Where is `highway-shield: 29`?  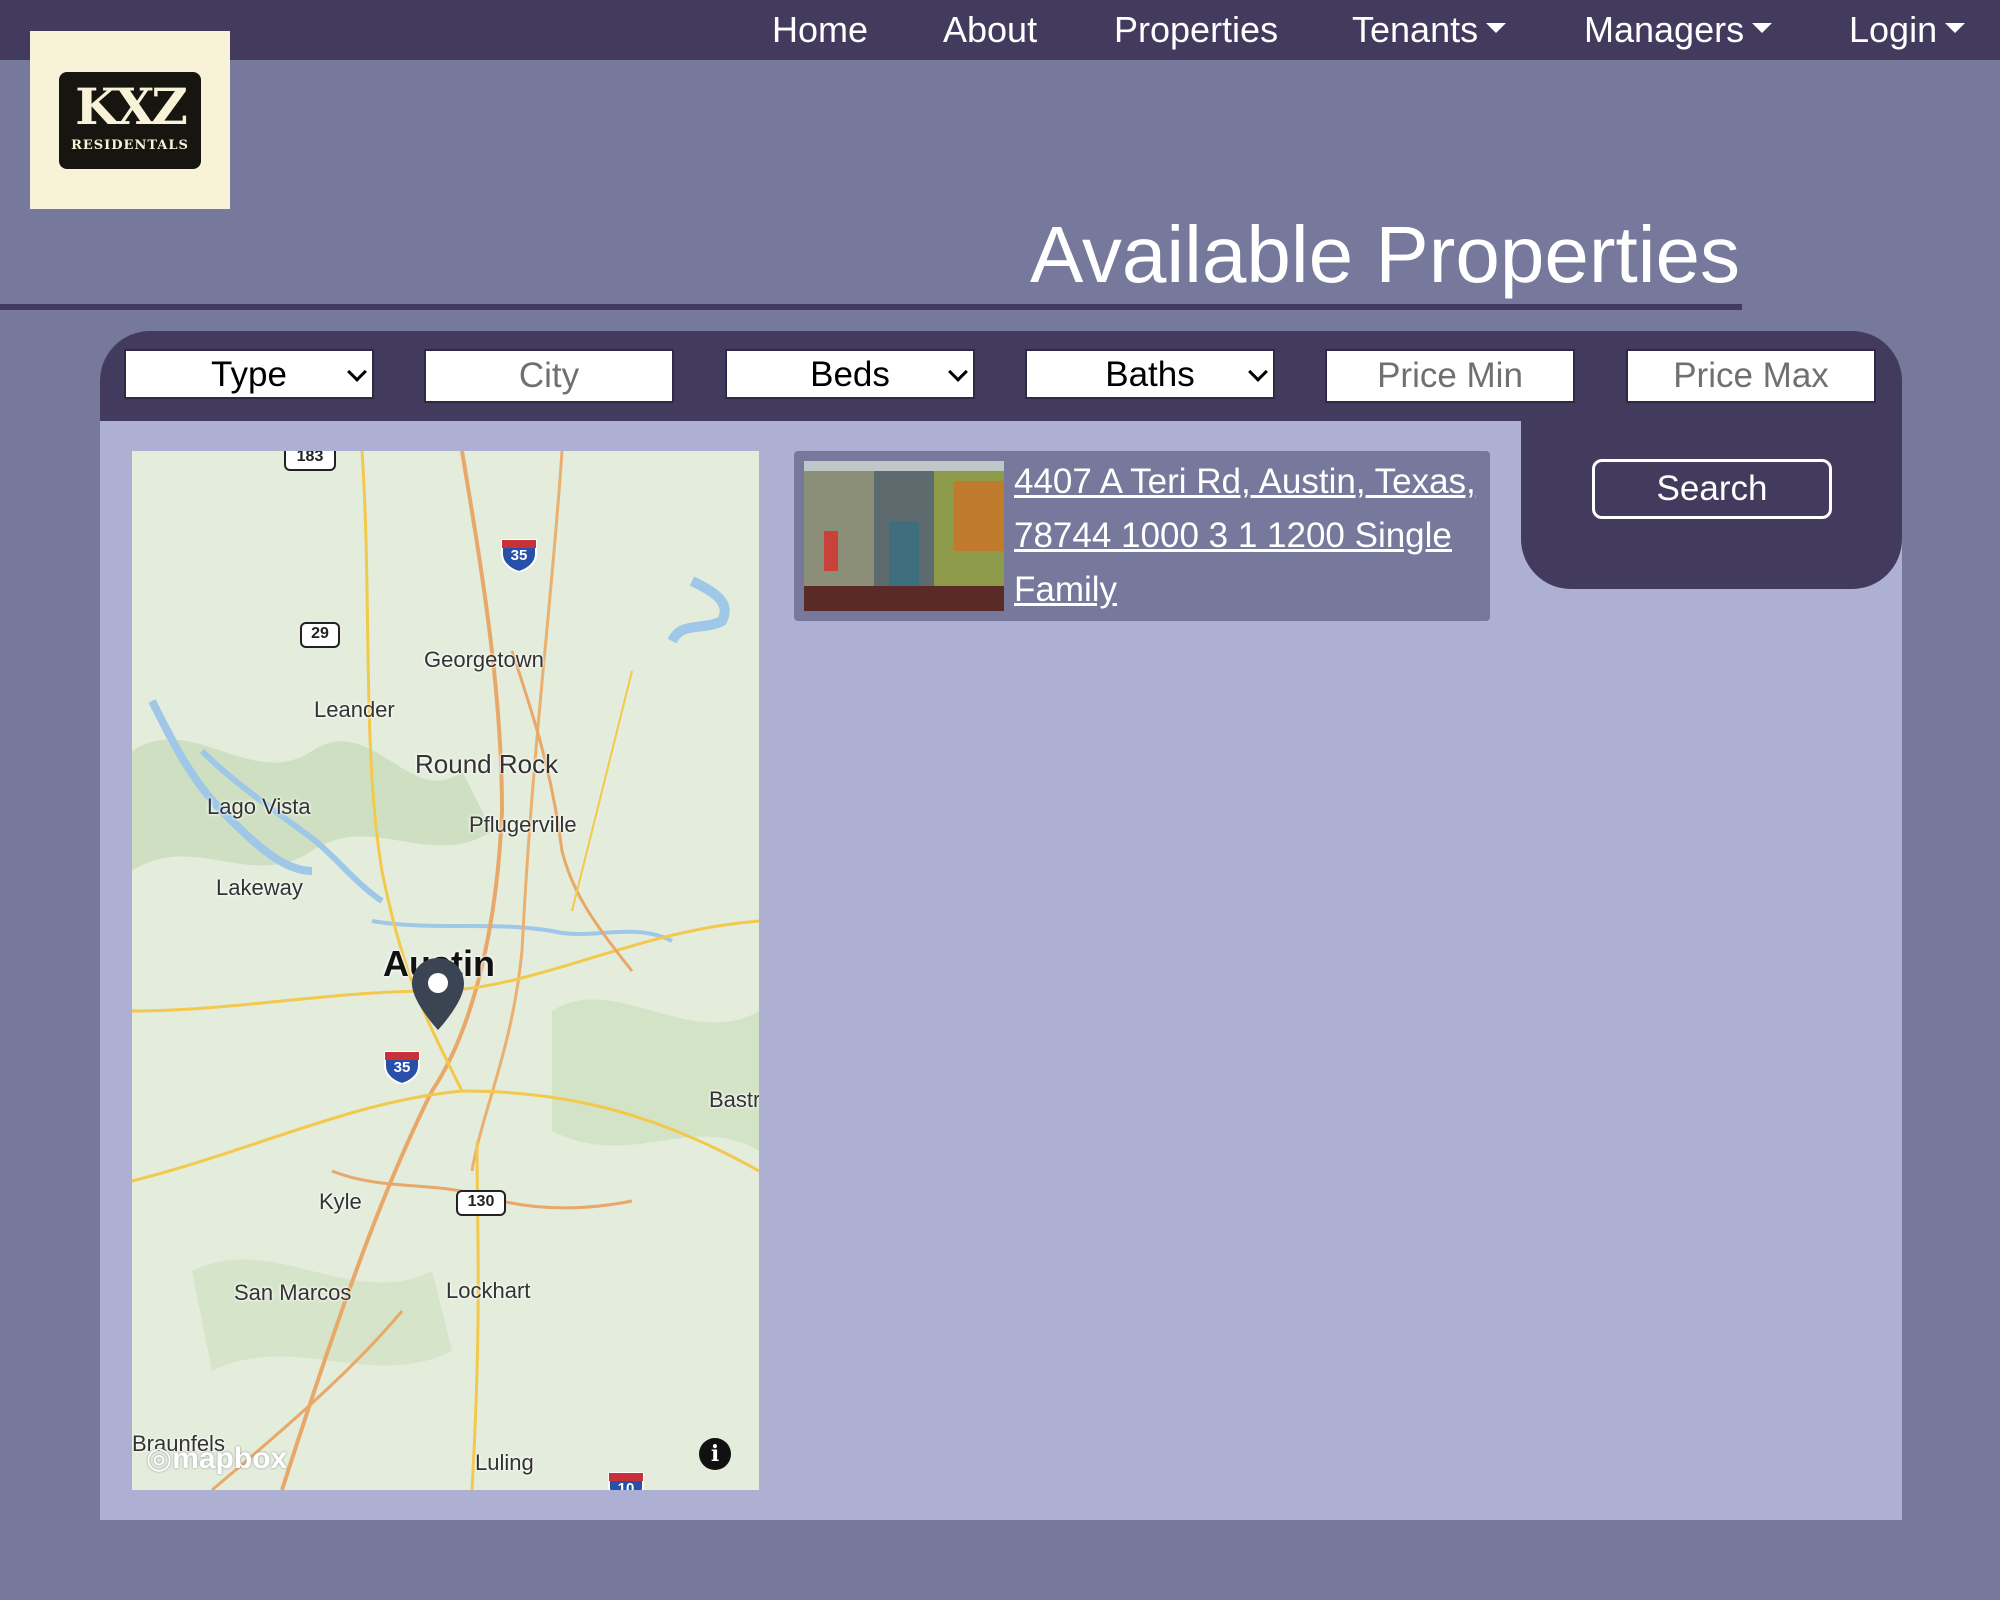
highway-shield: 29 is located at coordinates (320, 635).